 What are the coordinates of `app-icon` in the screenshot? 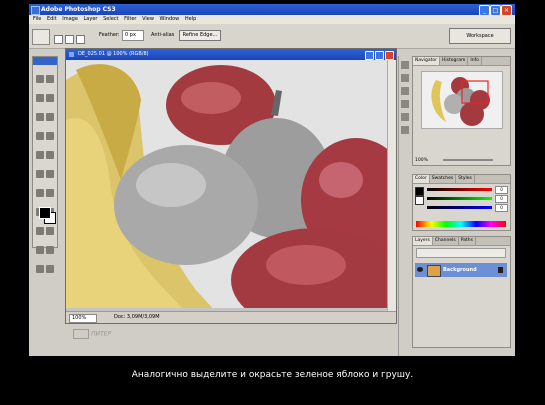 It's located at (35, 10).